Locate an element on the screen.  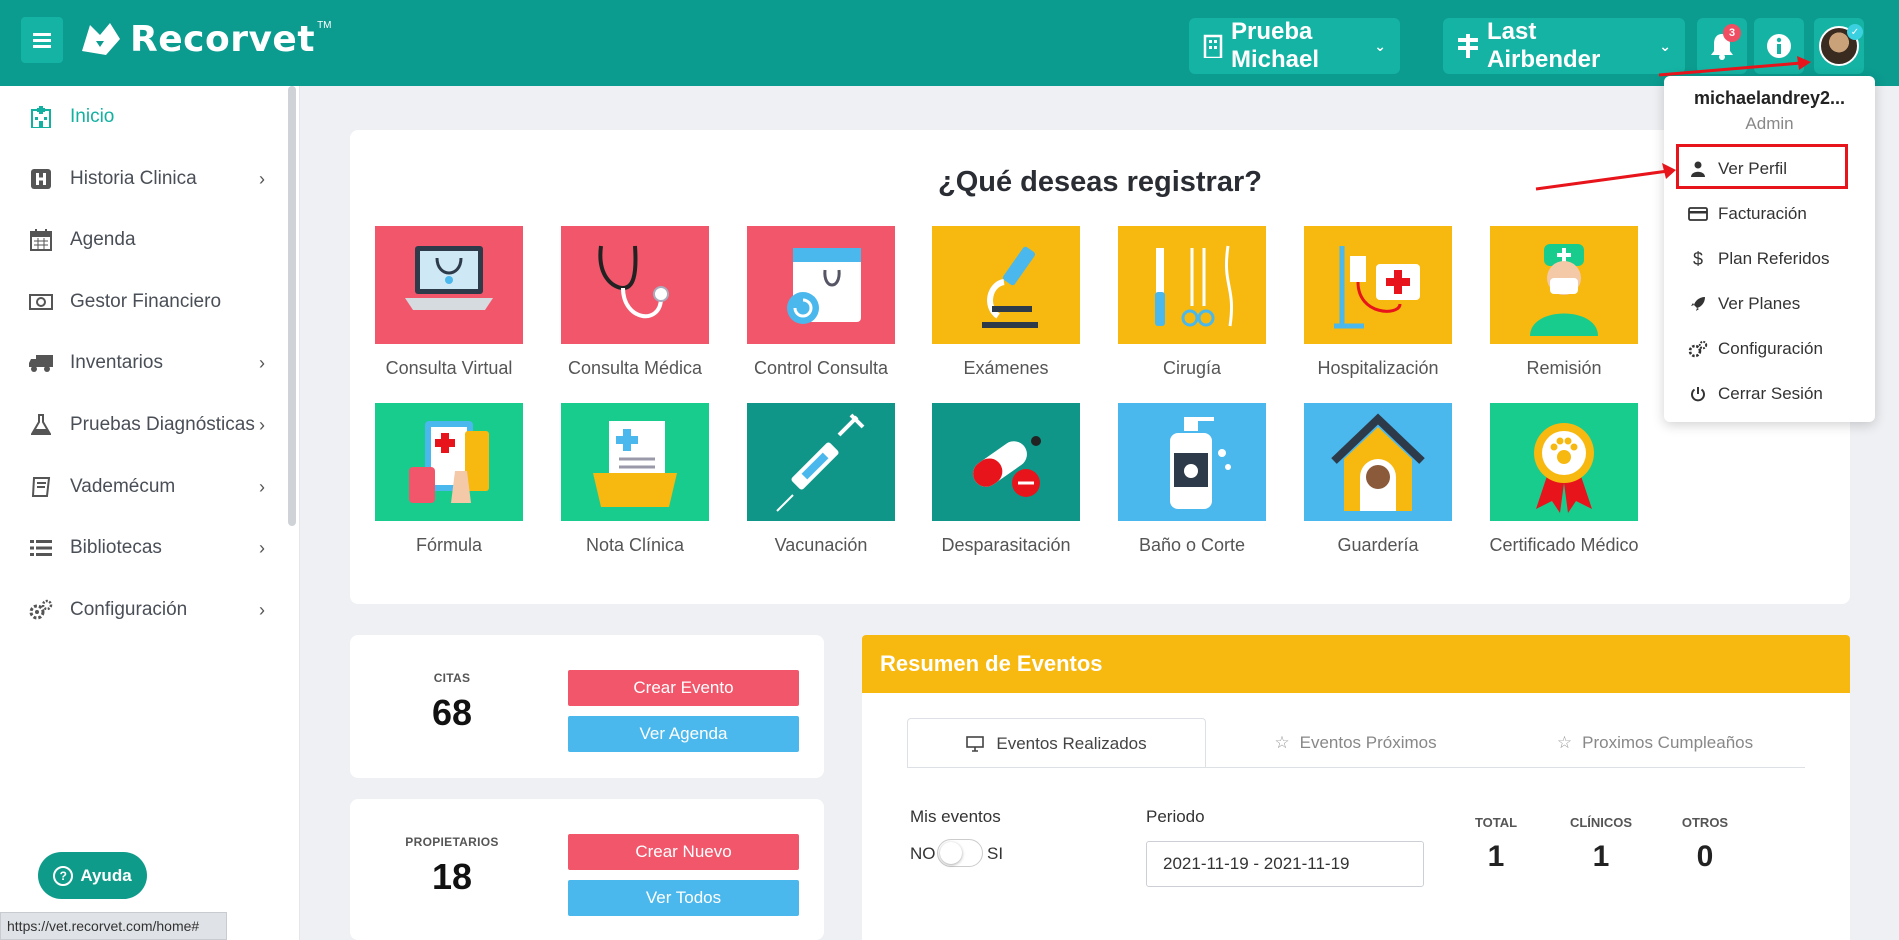
total-label: TOTAL is located at coordinates (1496, 822).